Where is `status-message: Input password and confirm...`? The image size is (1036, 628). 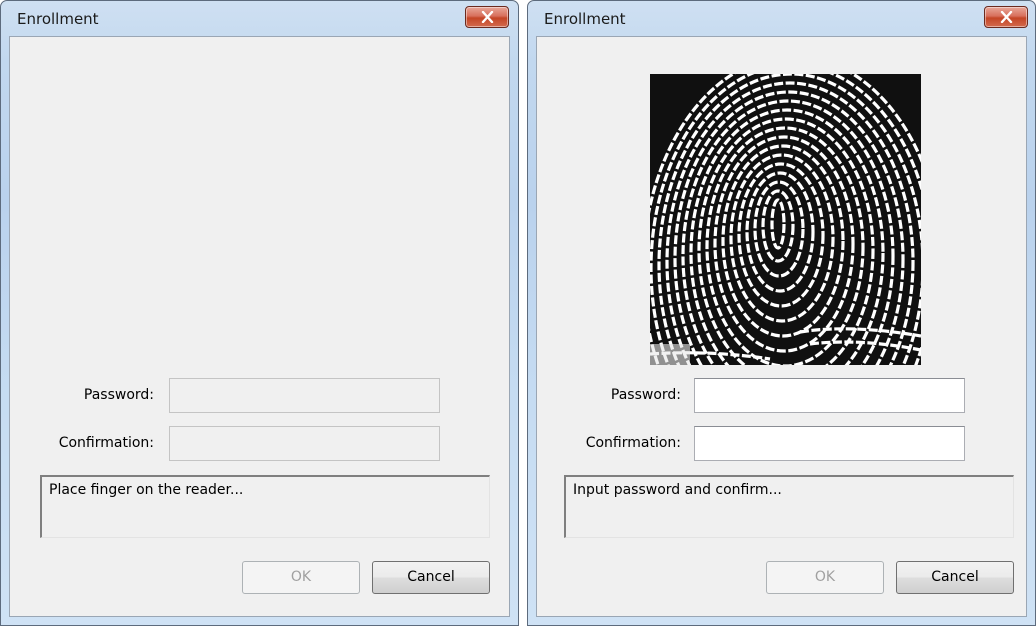 status-message: Input password and confirm... is located at coordinates (789, 506).